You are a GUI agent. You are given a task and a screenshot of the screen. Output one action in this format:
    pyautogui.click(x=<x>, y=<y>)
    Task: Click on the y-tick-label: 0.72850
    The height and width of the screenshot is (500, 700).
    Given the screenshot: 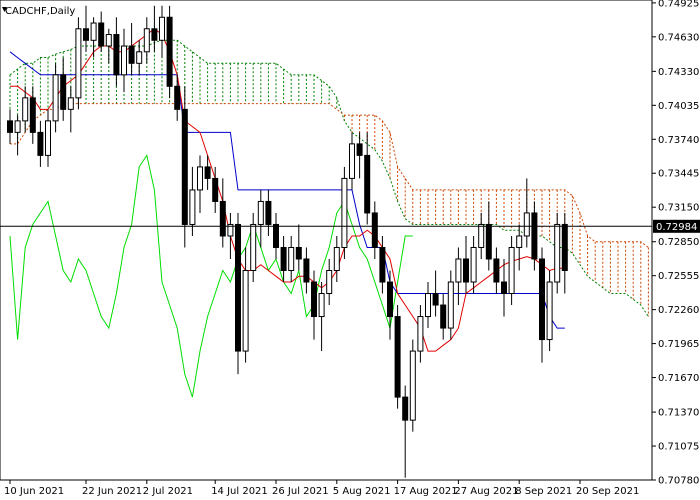 What is the action you would take?
    pyautogui.click(x=678, y=242)
    